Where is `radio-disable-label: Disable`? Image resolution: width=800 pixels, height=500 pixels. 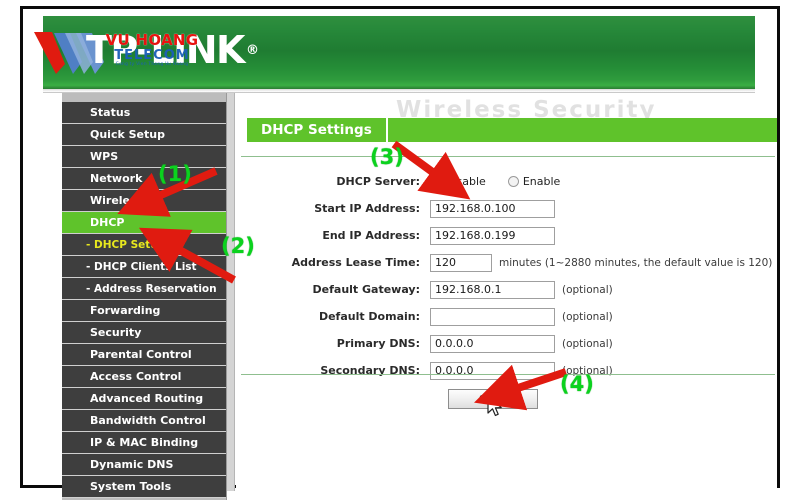 radio-disable-label: Disable is located at coordinates (465, 181).